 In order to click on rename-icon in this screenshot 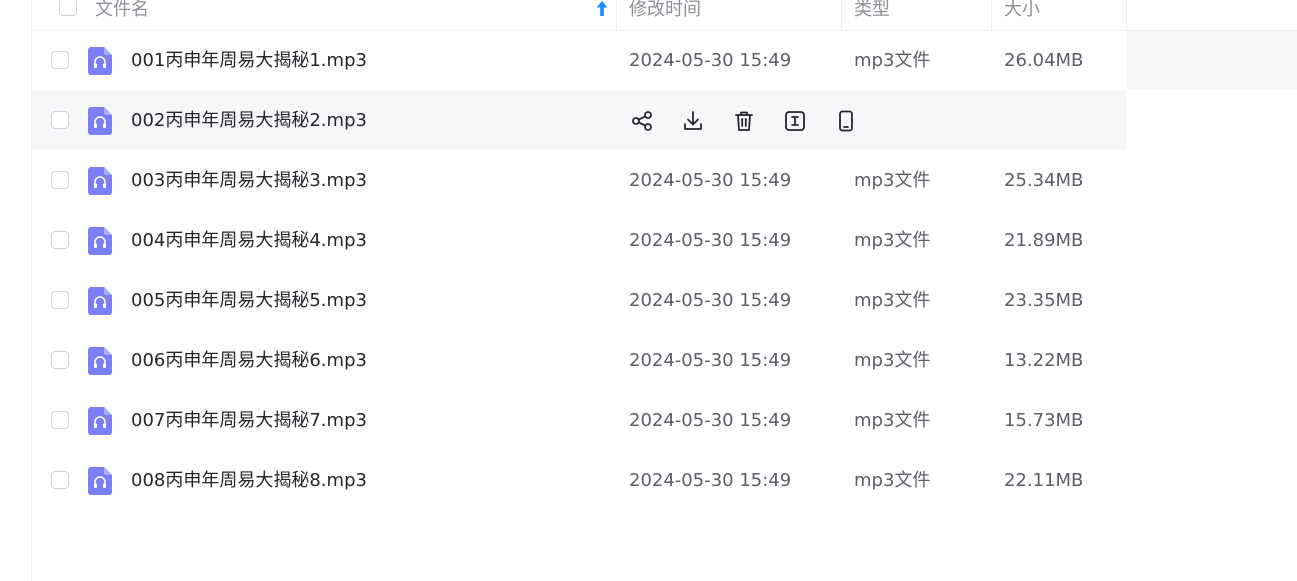, I will do `click(795, 121)`.